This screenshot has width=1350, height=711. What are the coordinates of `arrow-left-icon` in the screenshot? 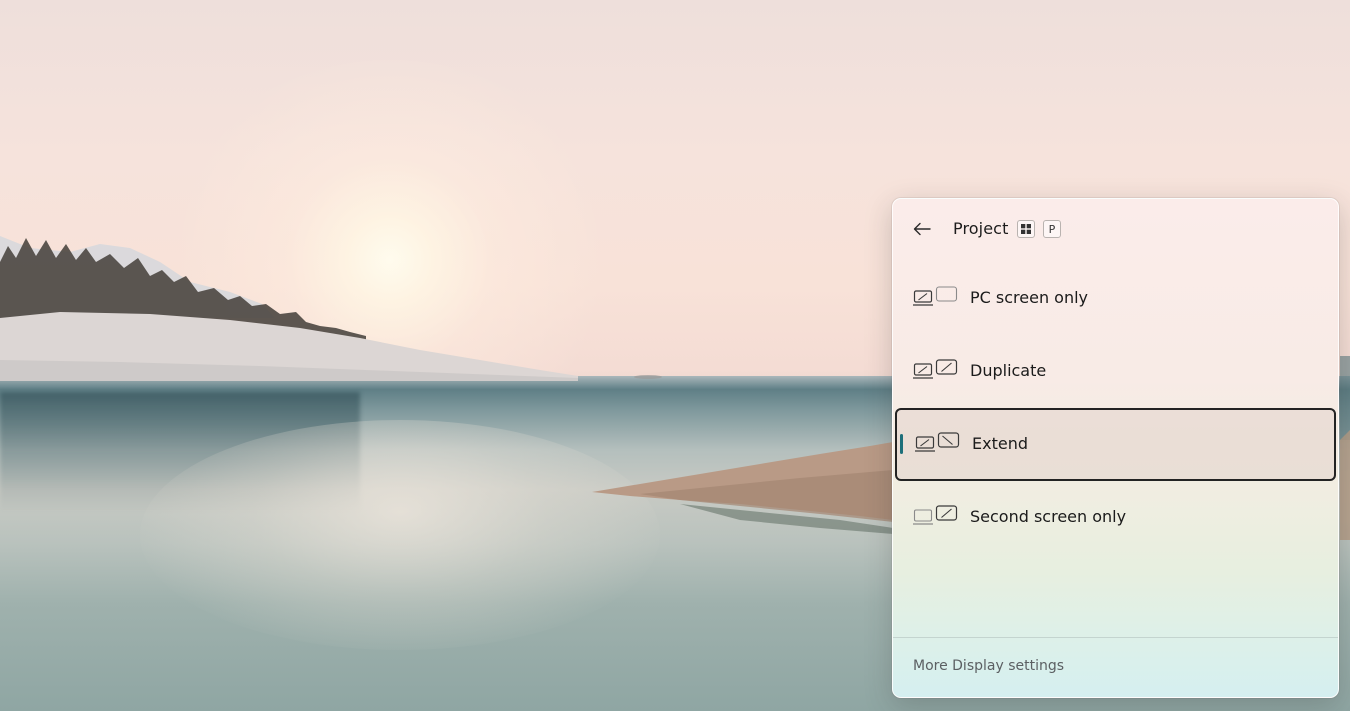 It's located at (922, 229).